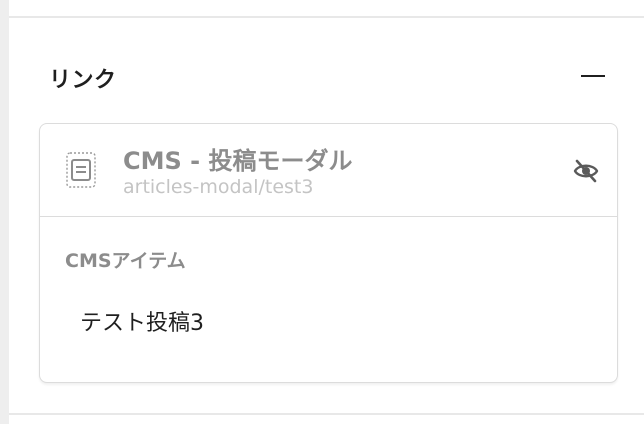  What do you see at coordinates (81, 170) in the screenshot?
I see `document-icon` at bounding box center [81, 170].